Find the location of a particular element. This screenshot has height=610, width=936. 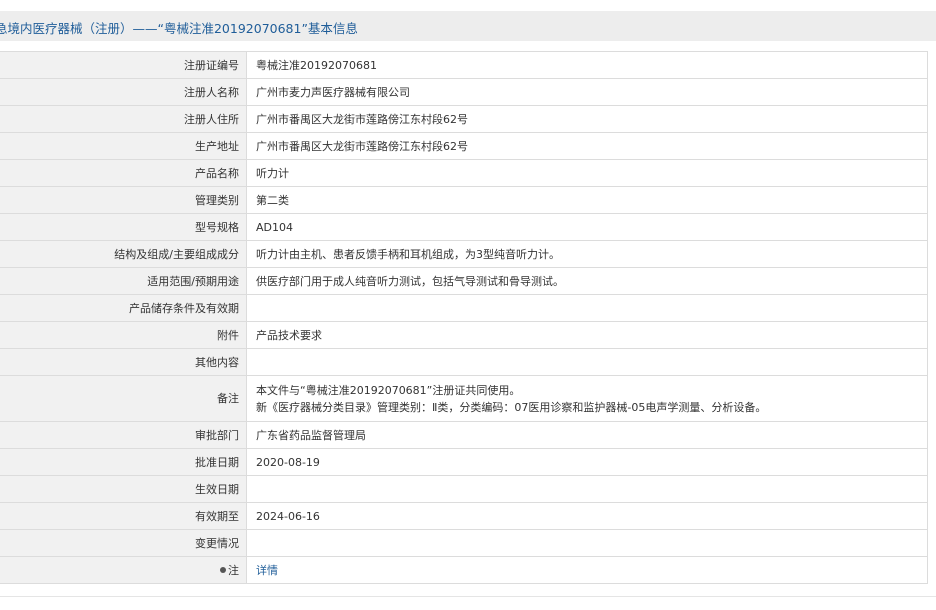

row-label: 附件 is located at coordinates (123, 335).